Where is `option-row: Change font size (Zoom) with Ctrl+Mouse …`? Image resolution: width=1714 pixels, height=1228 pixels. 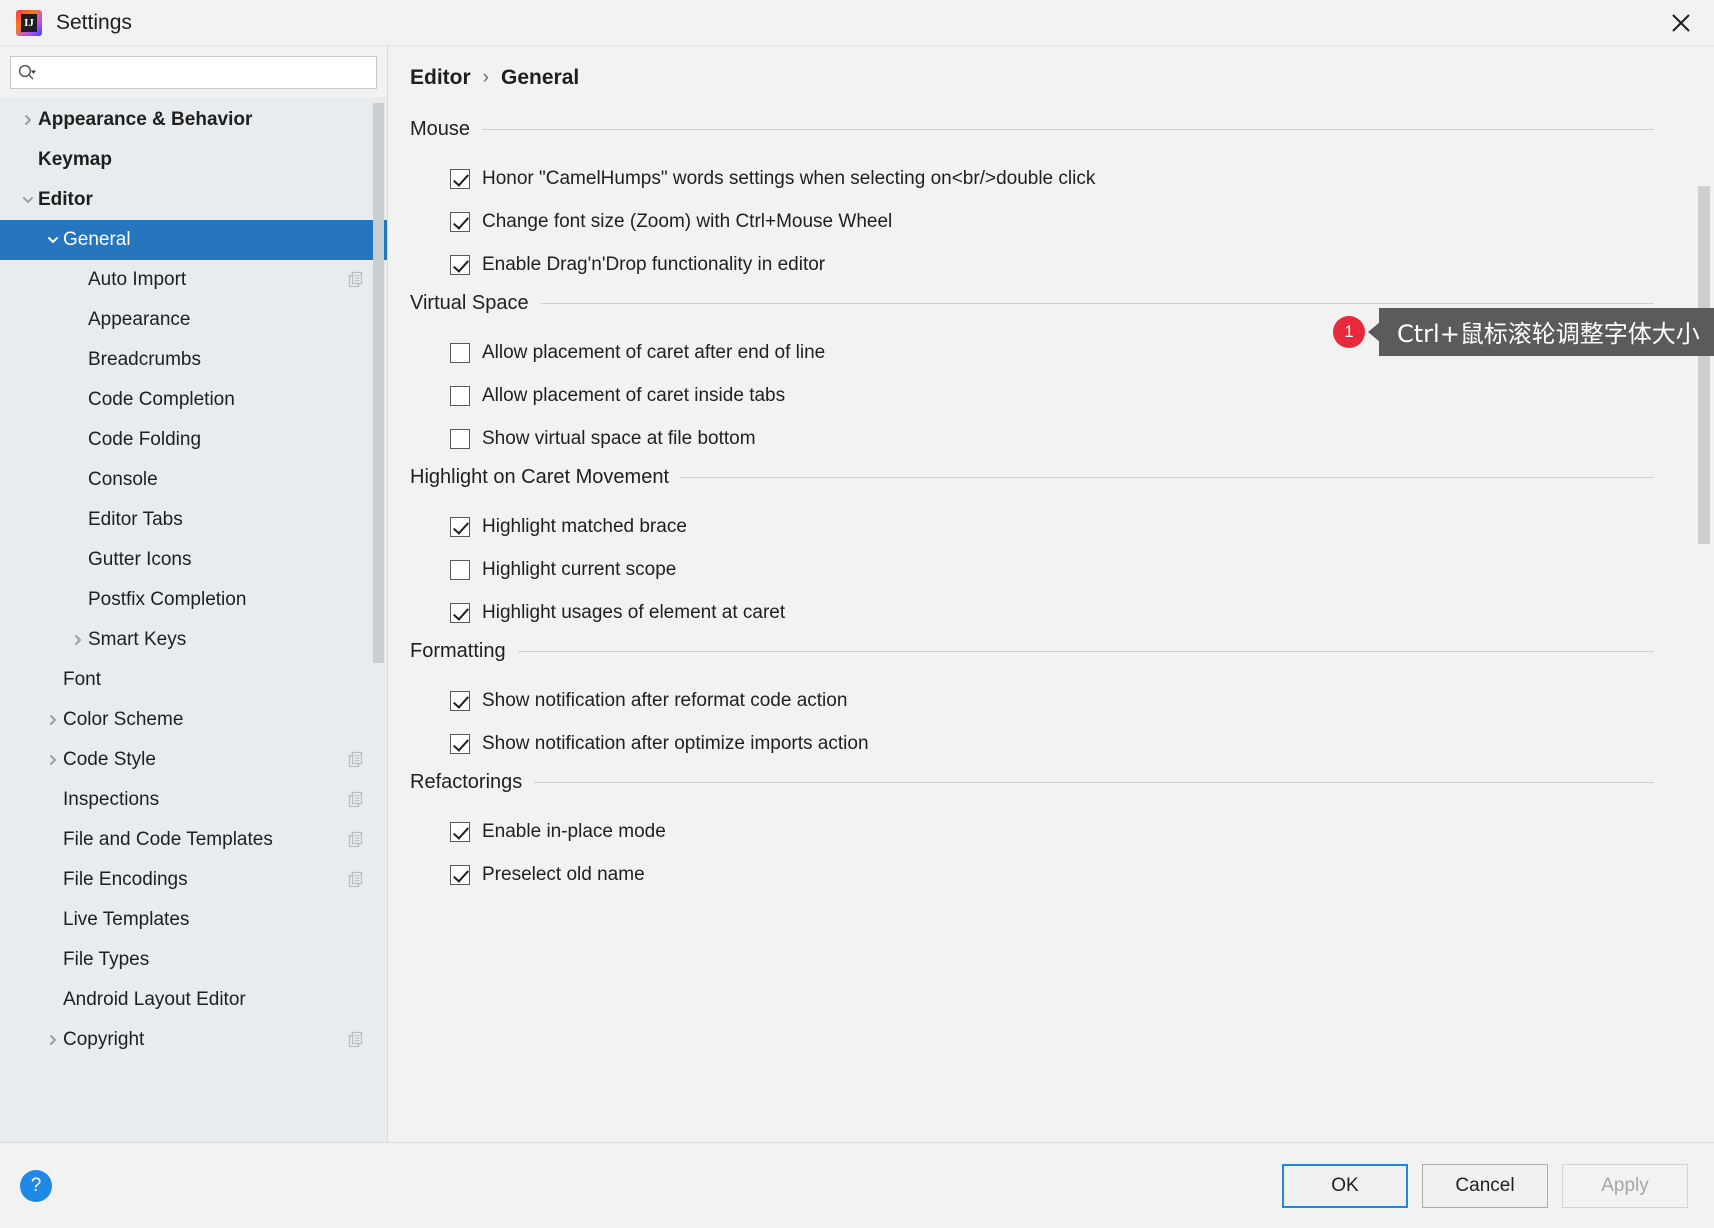 option-row: Change font size (Zoom) with Ctrl+Mouse … is located at coordinates (1051, 221).